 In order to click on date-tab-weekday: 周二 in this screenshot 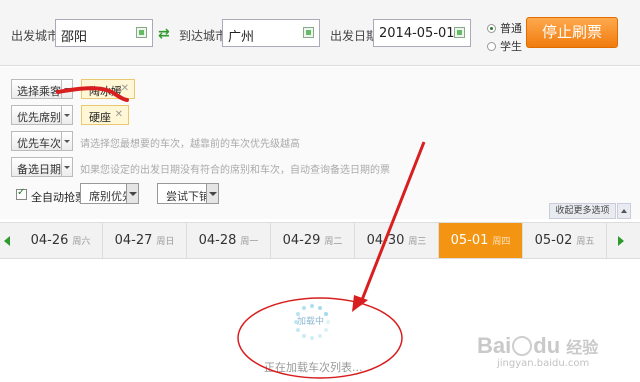, I will do `click(333, 242)`.